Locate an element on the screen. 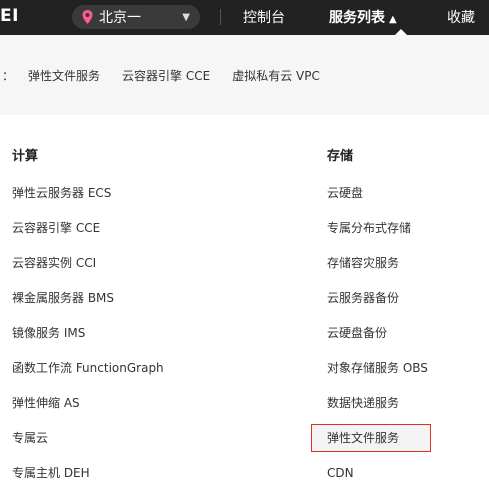  service-link-ecs: 弹性云服务器 ECS is located at coordinates (88, 201).